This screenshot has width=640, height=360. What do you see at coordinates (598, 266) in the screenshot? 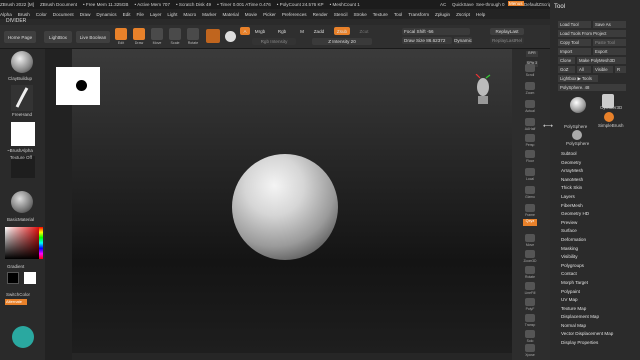
I see `subpalette-polygroups: Polygroups` at bounding box center [598, 266].